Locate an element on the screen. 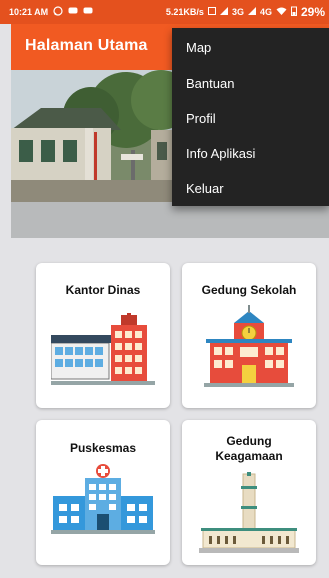 The height and width of the screenshot is (578, 329). card-label: Gedung Sekolah is located at coordinates (249, 290).